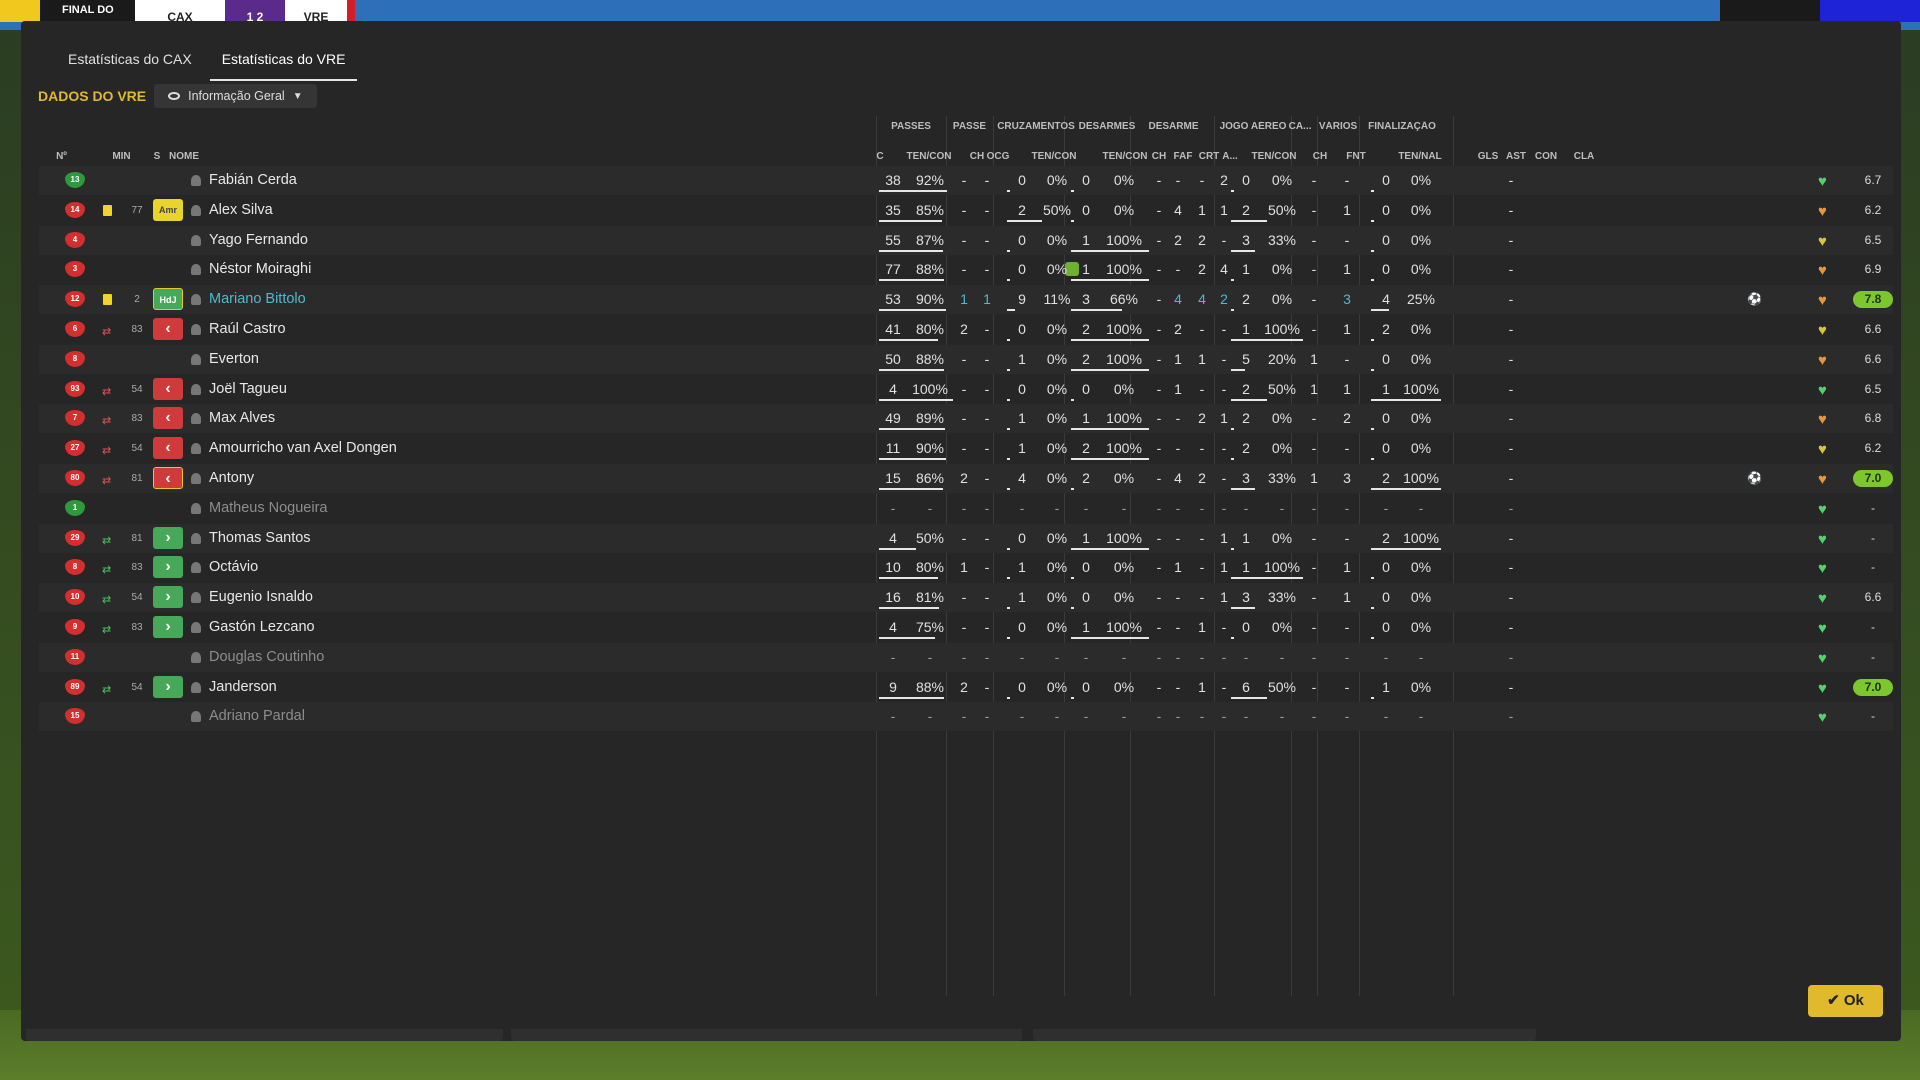  I want to click on stat-fnt: -, so click(1347, 448).